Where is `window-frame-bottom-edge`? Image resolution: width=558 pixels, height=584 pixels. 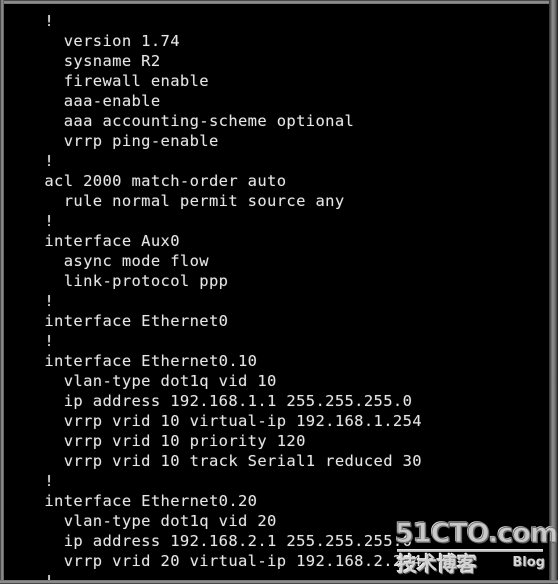
window-frame-bottom-edge is located at coordinates (279, 582).